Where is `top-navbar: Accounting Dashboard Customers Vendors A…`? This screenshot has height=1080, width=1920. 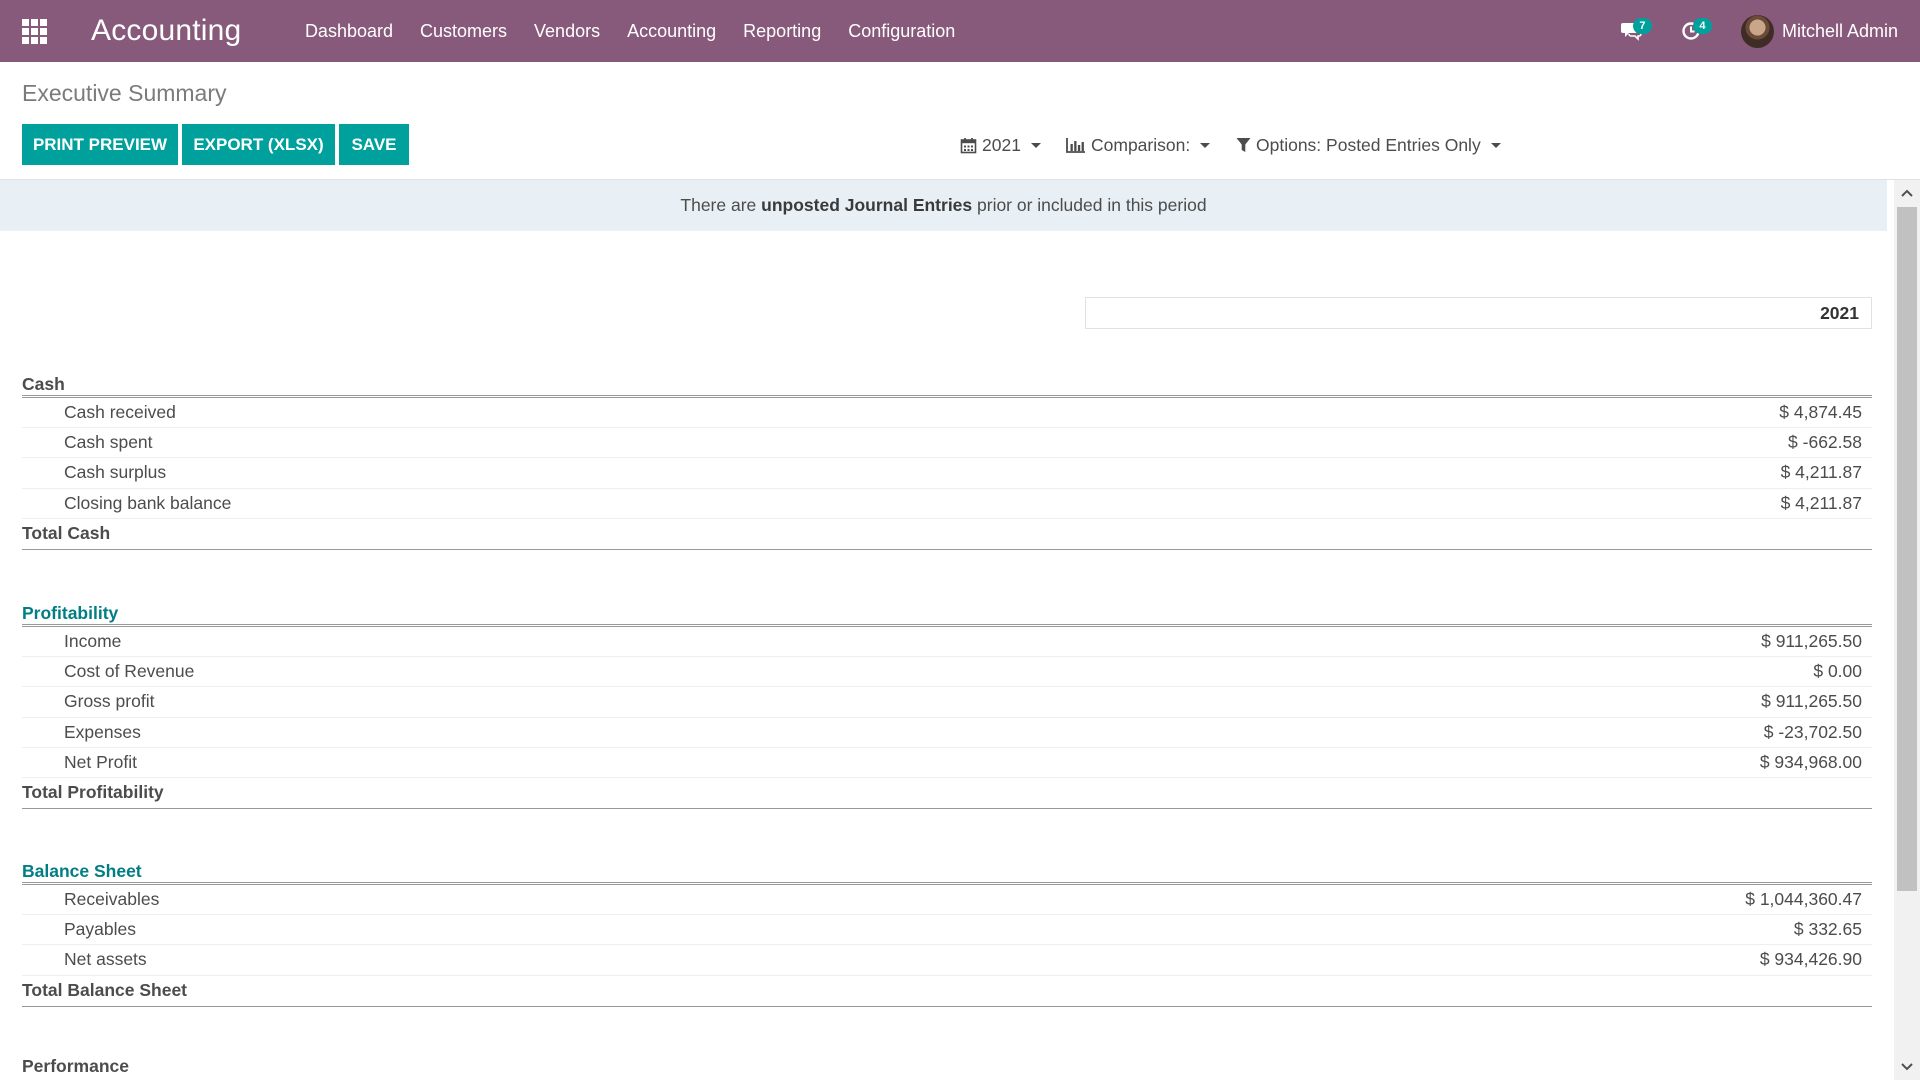 top-navbar: Accounting Dashboard Customers Vendors A… is located at coordinates (960, 31).